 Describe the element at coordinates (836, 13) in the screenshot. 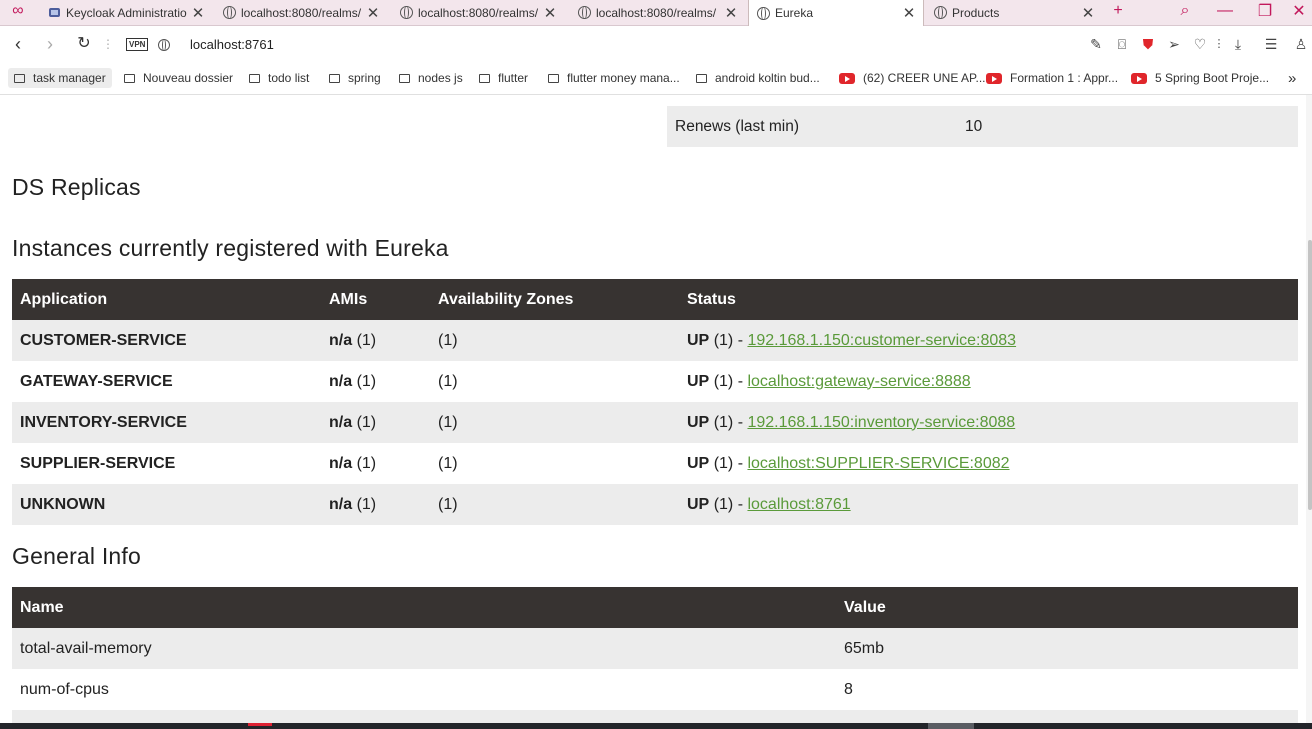

I see `tab-eureka: Eureka ✕` at that location.